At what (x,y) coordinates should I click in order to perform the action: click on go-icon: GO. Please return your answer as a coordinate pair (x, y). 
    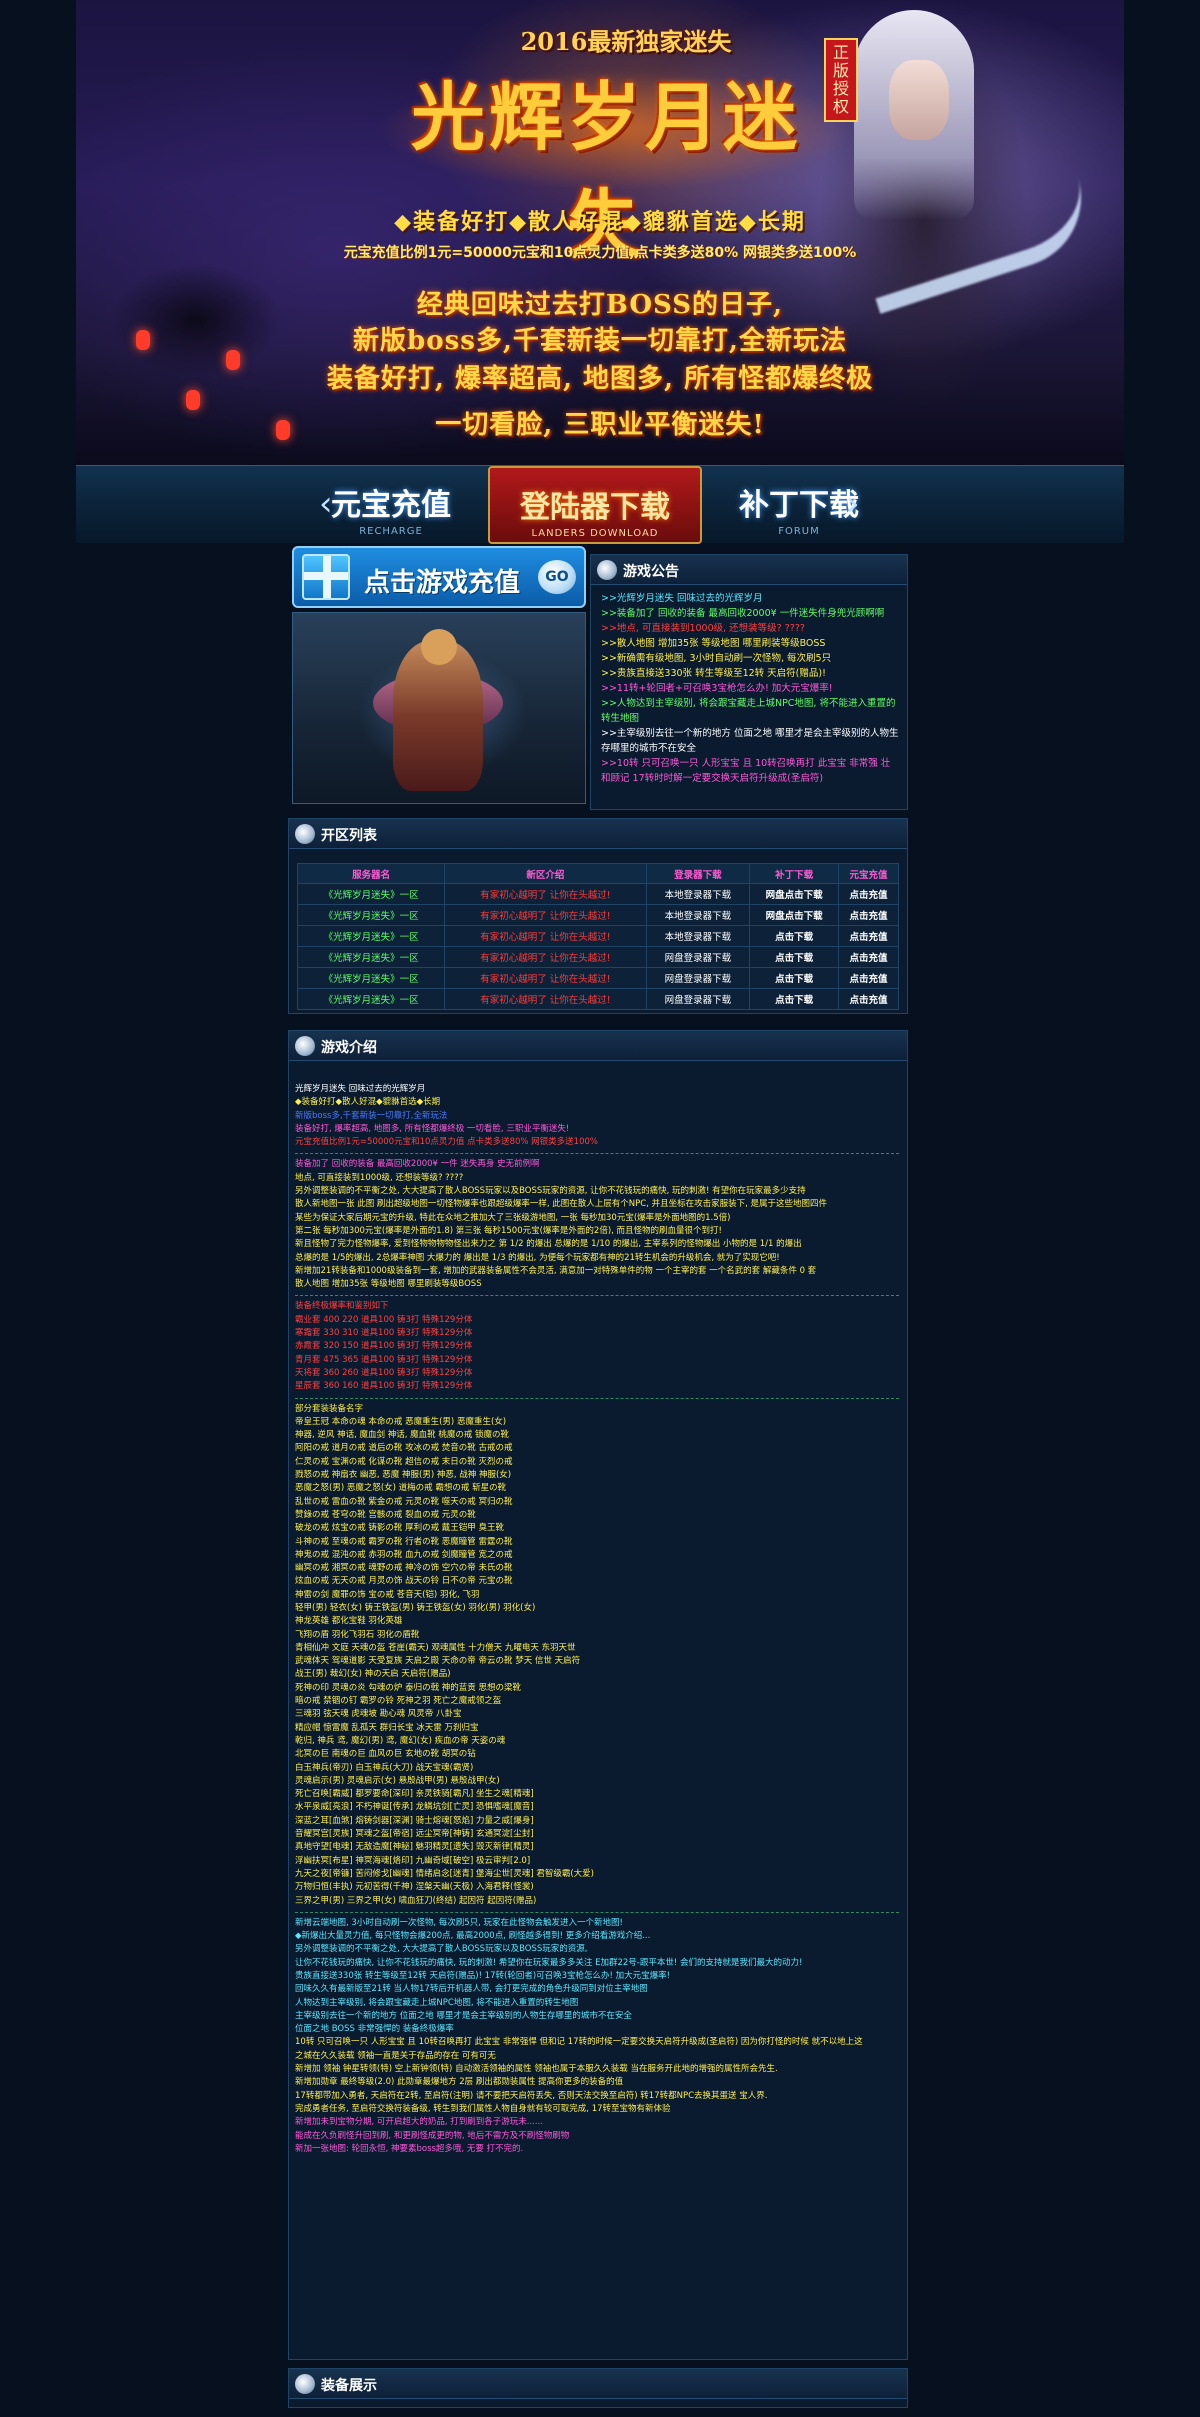
    Looking at the image, I should click on (557, 577).